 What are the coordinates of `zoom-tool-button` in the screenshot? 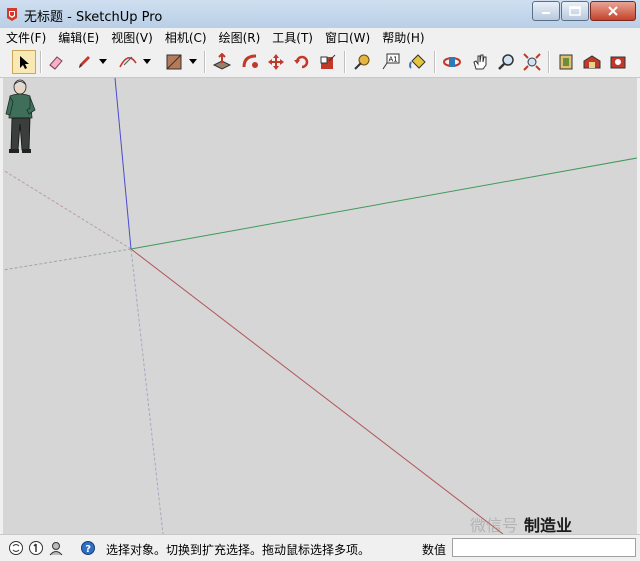 It's located at (506, 62).